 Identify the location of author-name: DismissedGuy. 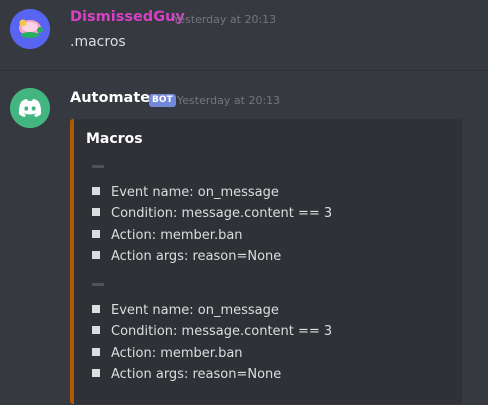
(127, 17).